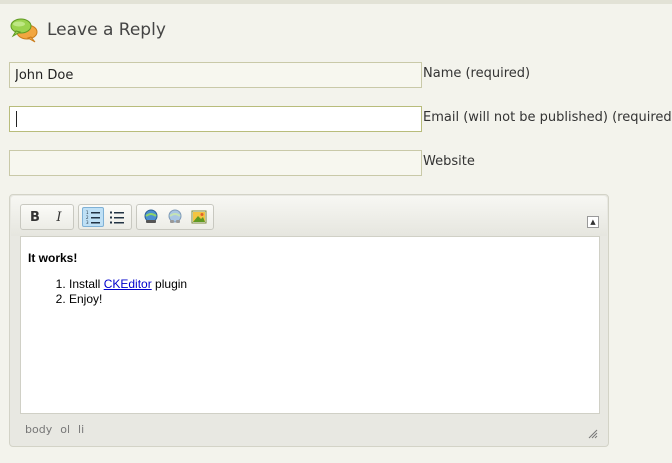  Describe the element at coordinates (59, 217) in the screenshot. I see `italic-button: I` at that location.